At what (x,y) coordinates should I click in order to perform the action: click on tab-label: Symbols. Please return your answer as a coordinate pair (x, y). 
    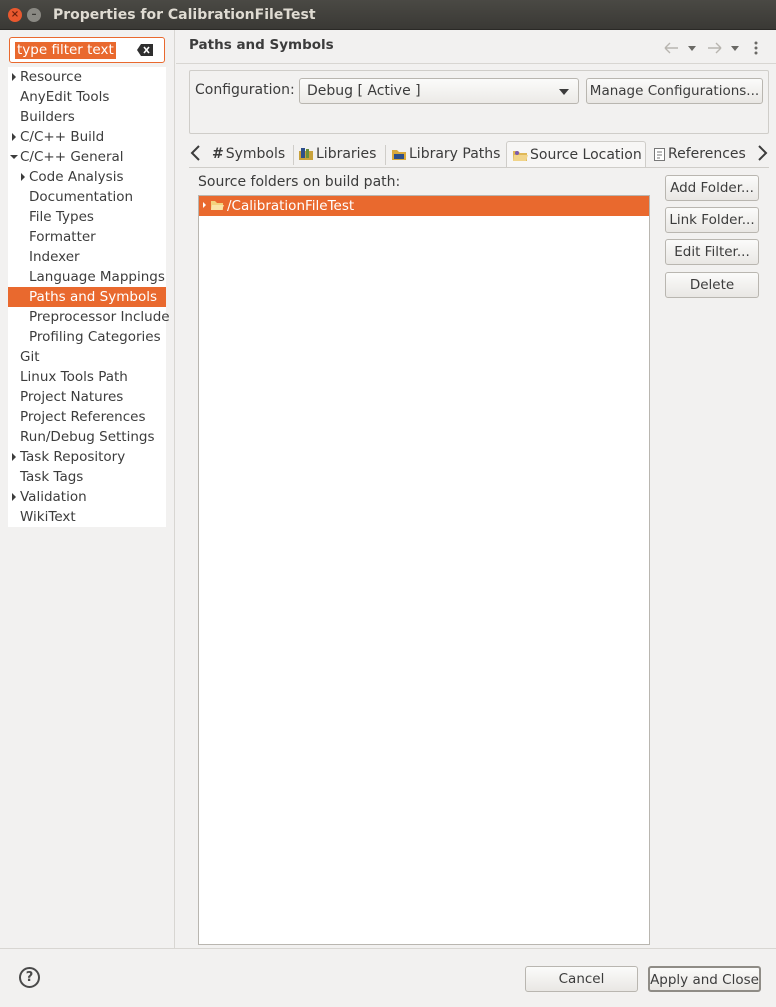
    Looking at the image, I should click on (255, 154).